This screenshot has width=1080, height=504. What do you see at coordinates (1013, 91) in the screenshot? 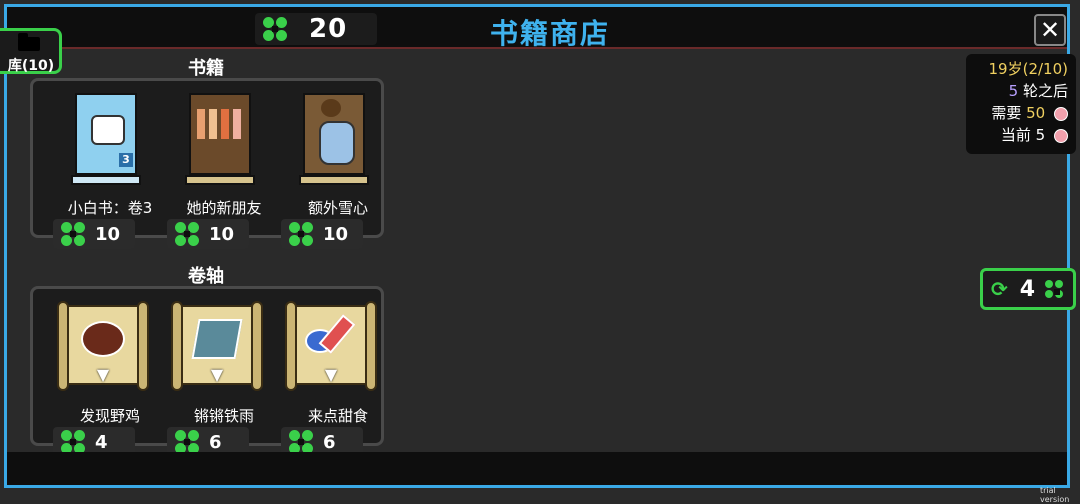
I see `rounds-number: 5` at bounding box center [1013, 91].